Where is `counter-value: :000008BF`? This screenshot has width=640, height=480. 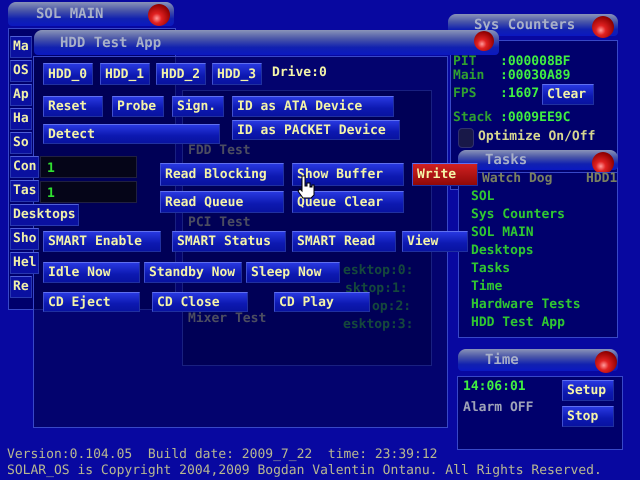
counter-value: :000008BF is located at coordinates (535, 61).